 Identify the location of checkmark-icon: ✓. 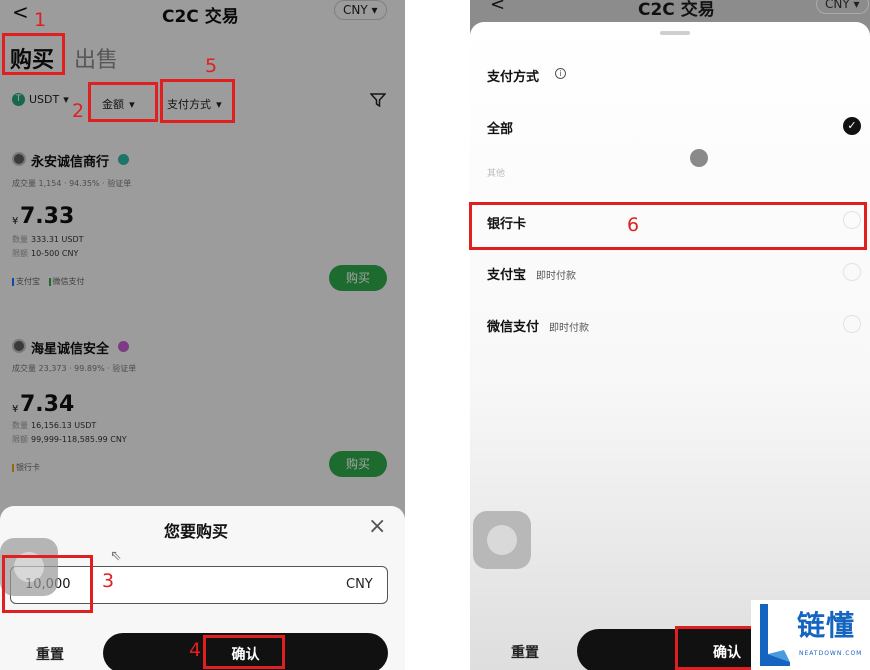
(852, 126).